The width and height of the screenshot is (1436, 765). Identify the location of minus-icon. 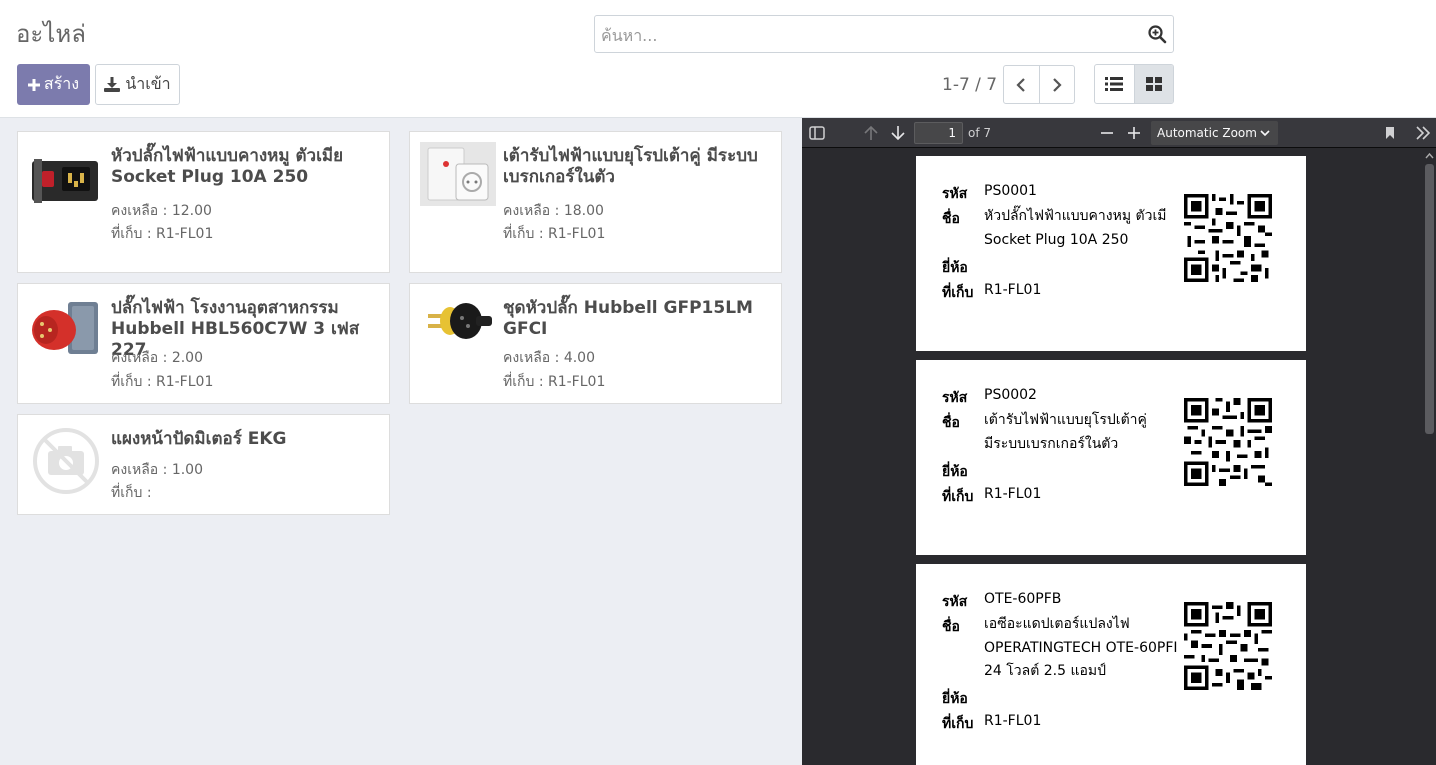
(1107, 133).